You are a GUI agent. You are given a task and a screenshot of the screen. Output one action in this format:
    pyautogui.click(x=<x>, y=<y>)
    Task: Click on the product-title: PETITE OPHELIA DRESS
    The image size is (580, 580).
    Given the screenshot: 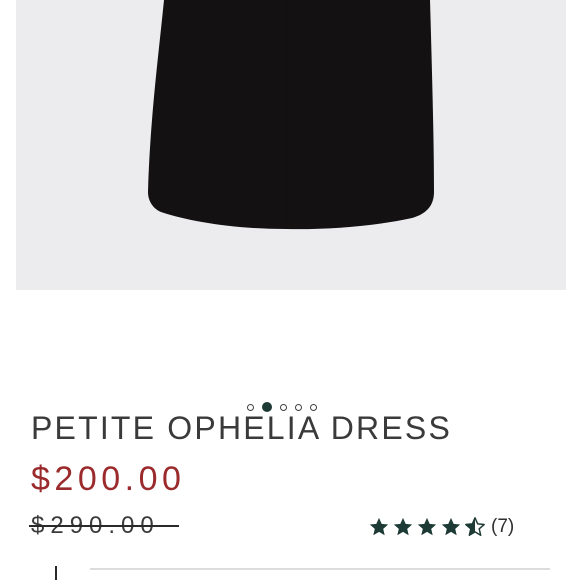 What is the action you would take?
    pyautogui.click(x=241, y=428)
    